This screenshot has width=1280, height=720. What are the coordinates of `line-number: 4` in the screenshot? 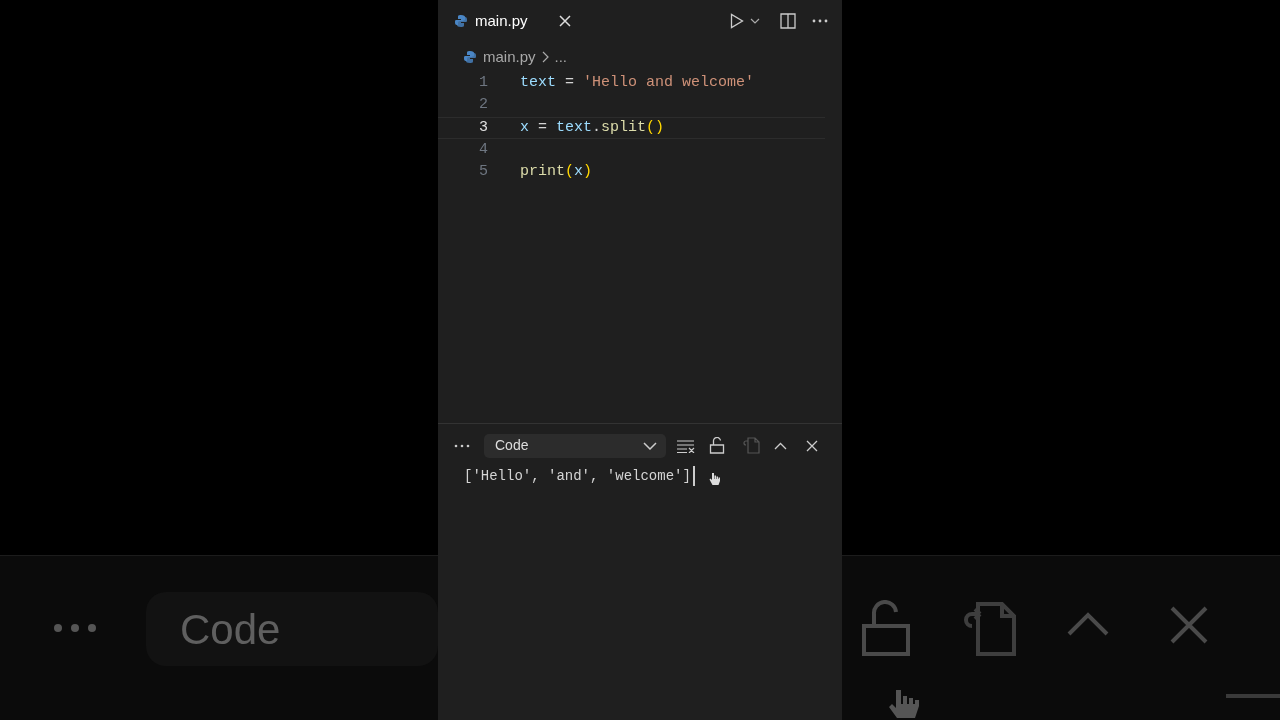 It's located at (483, 149).